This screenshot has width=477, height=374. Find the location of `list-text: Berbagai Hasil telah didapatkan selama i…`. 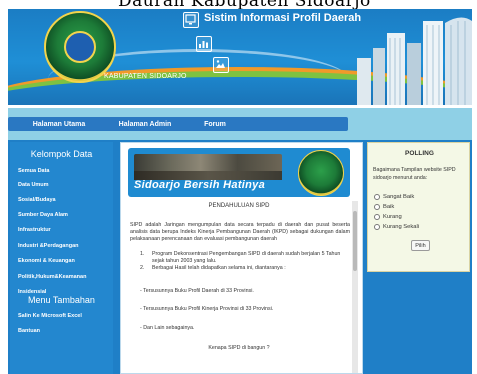

list-text: Berbagai Hasil telah didapatkan selama i… is located at coordinates (219, 268).